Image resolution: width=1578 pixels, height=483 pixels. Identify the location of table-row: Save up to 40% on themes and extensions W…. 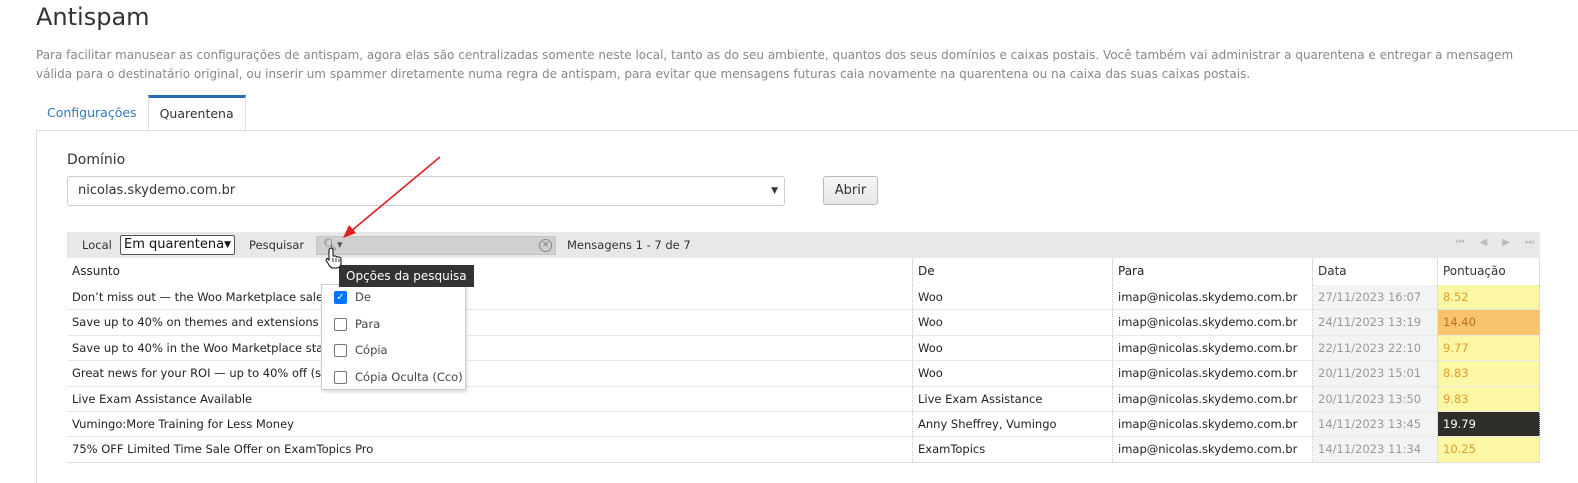
(803, 323).